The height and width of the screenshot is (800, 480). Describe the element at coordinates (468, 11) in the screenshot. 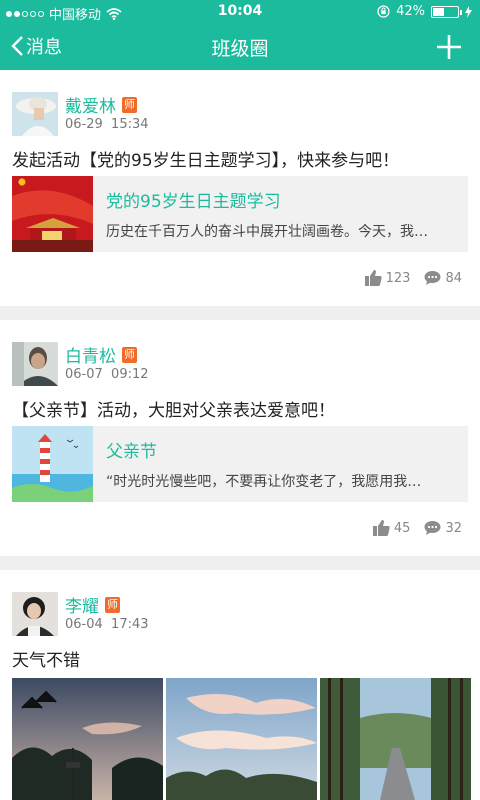

I see `charging-icon` at that location.